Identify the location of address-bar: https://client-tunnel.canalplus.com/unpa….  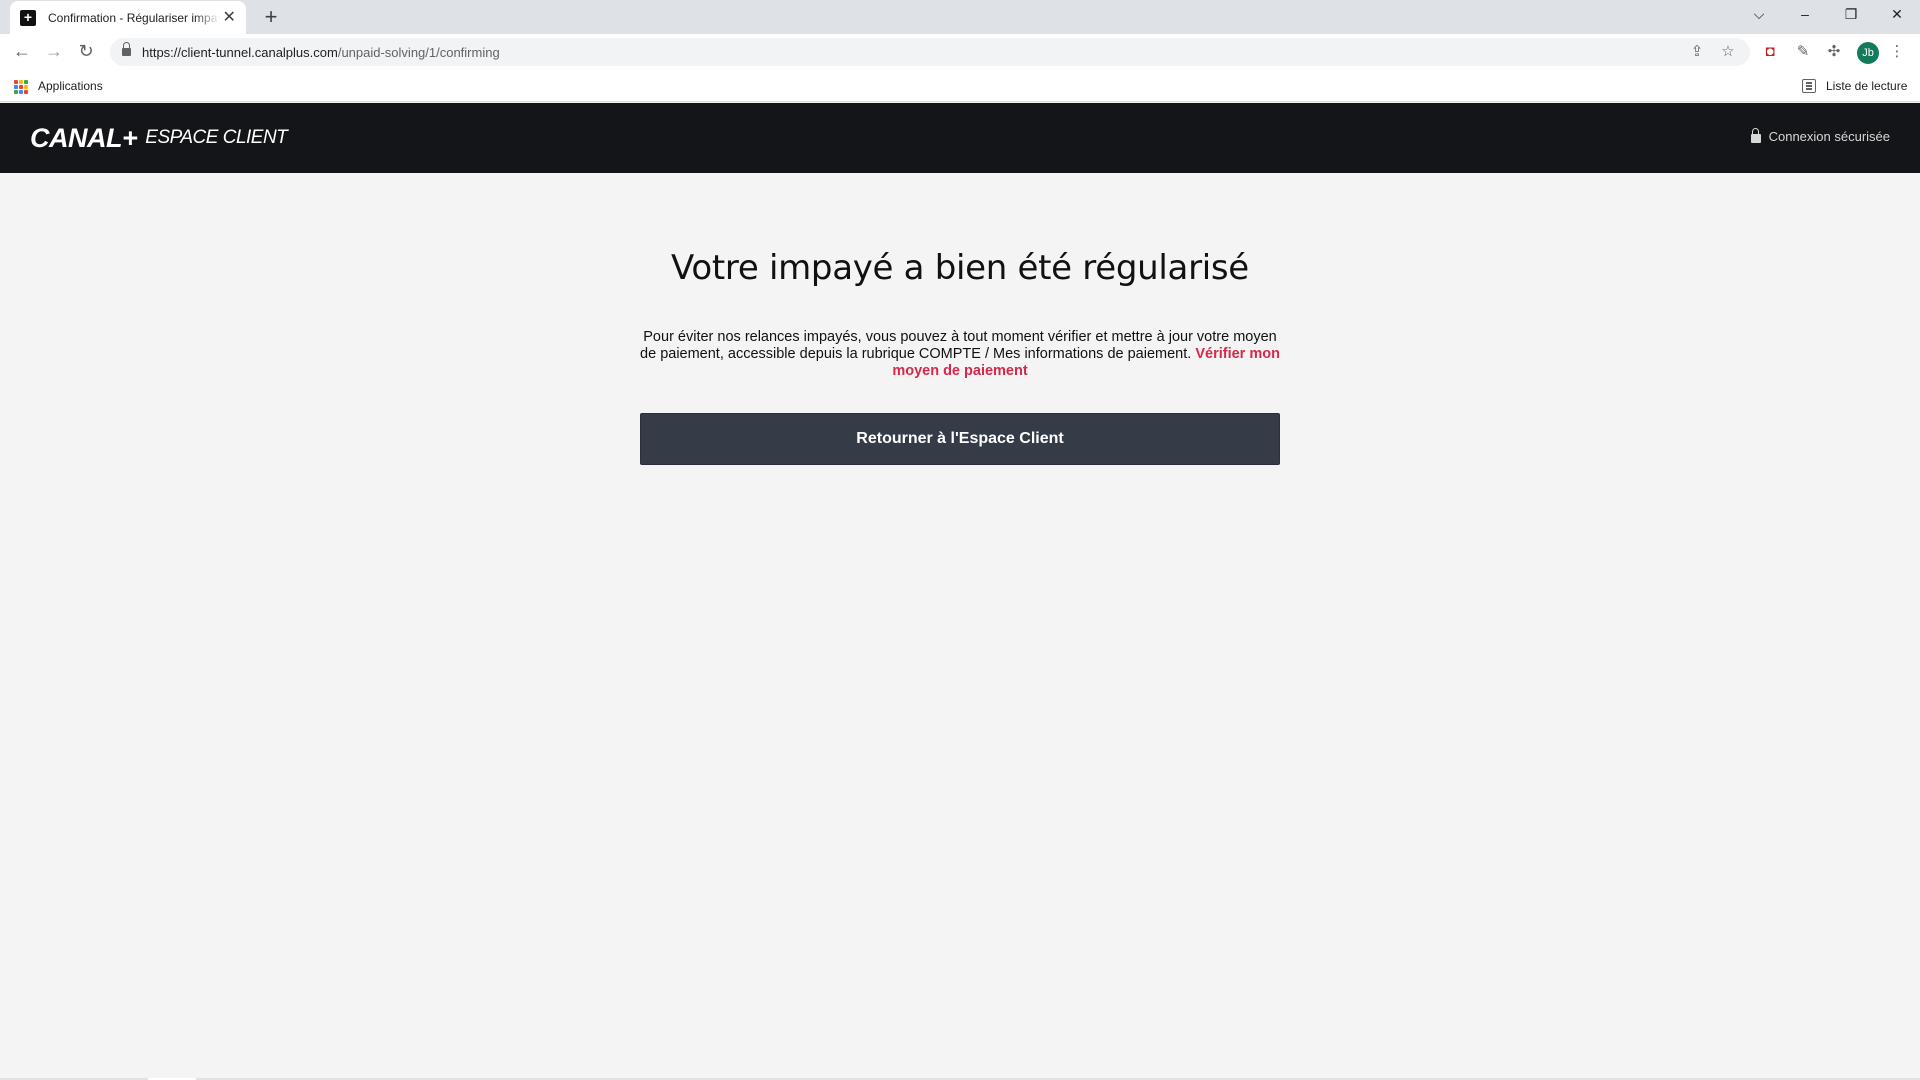
(930, 52).